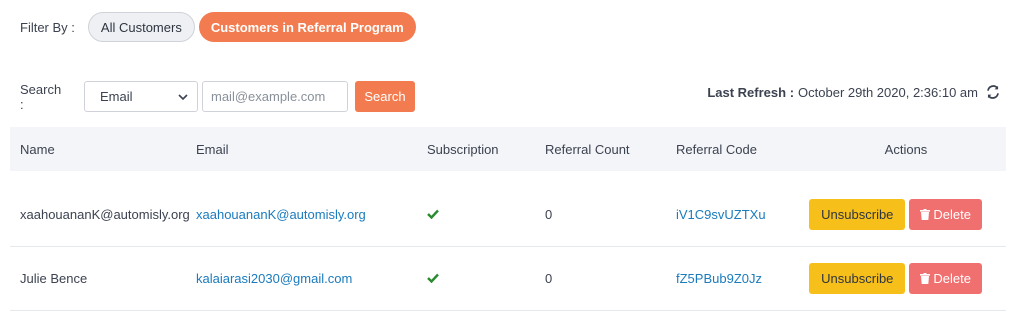 The image size is (1024, 314). Describe the element at coordinates (751, 92) in the screenshot. I see `last-refresh-label: Last Refresh :` at that location.